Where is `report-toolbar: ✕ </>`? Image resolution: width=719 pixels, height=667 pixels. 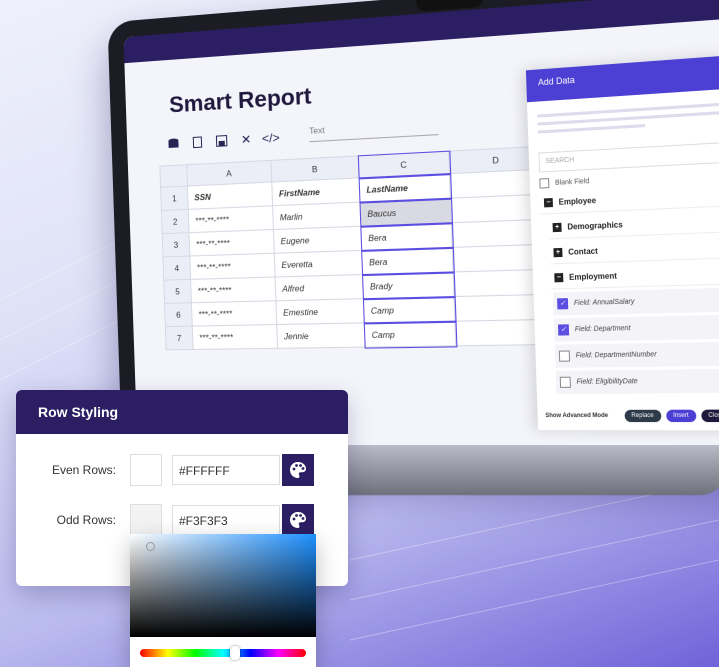
report-toolbar: ✕ </> is located at coordinates (222, 140).